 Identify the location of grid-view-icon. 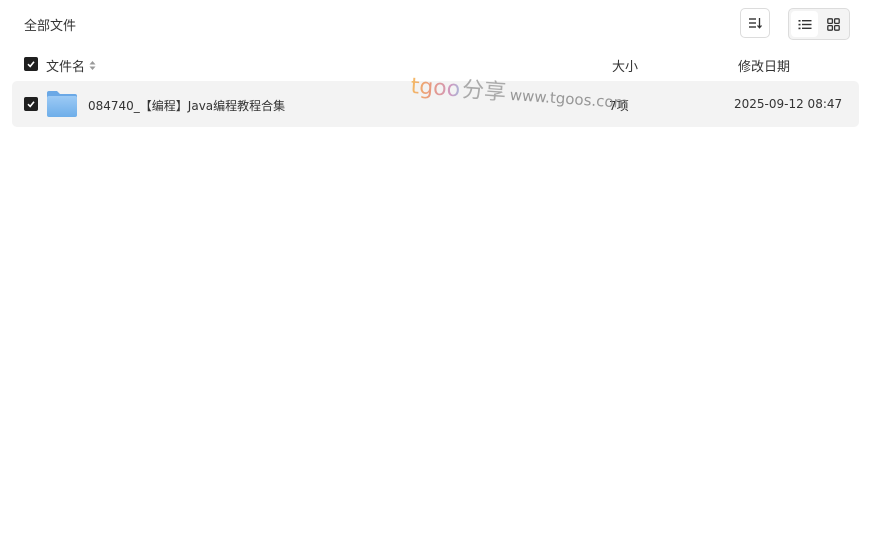
(833, 24).